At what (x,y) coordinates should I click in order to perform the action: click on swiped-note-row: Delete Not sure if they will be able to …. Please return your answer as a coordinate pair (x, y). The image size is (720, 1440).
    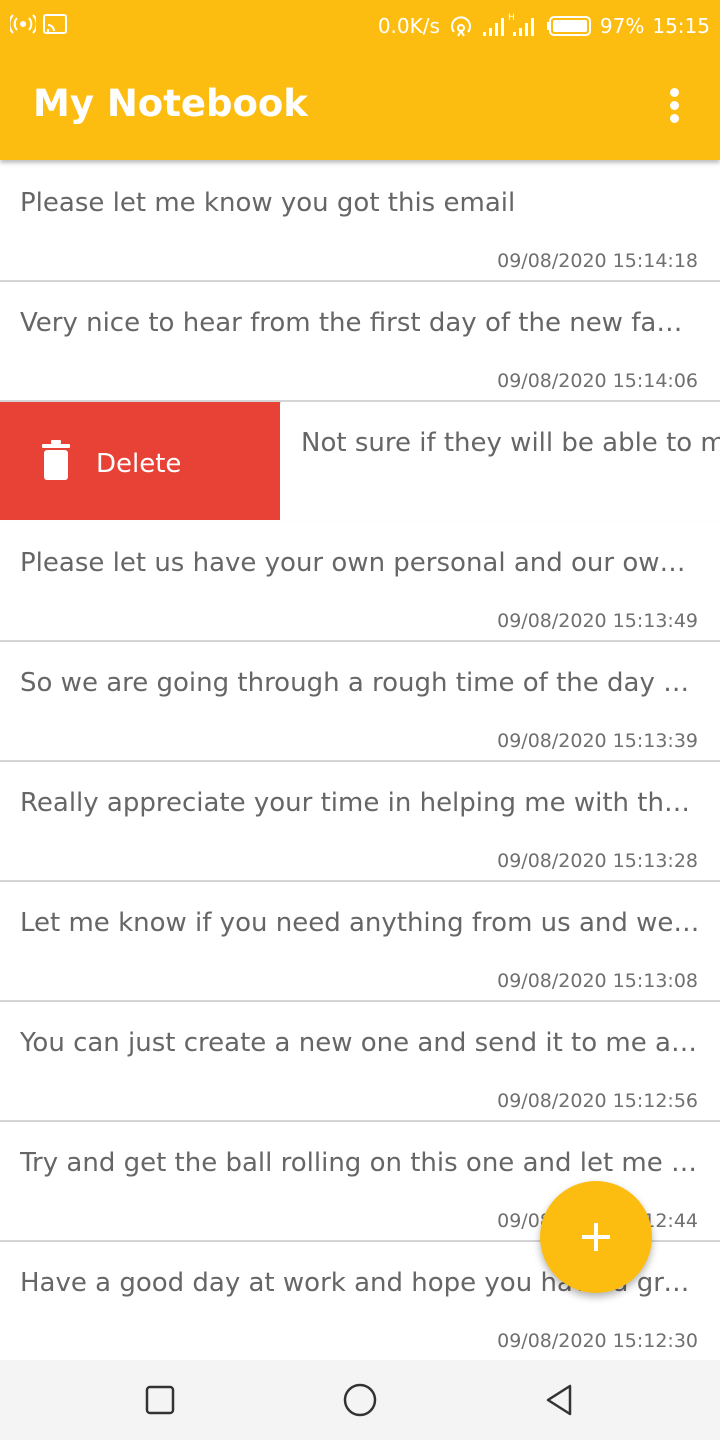
    Looking at the image, I should click on (360, 461).